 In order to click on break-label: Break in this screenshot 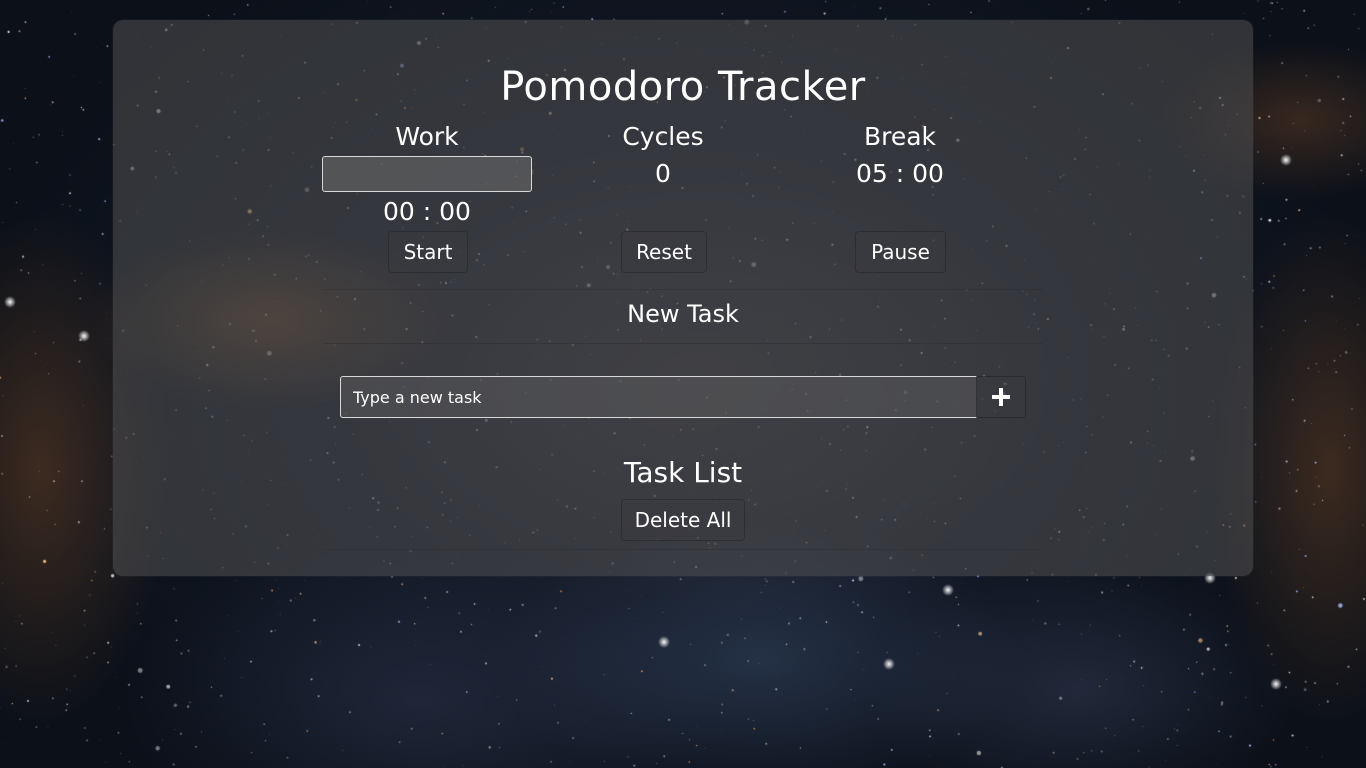, I will do `click(900, 136)`.